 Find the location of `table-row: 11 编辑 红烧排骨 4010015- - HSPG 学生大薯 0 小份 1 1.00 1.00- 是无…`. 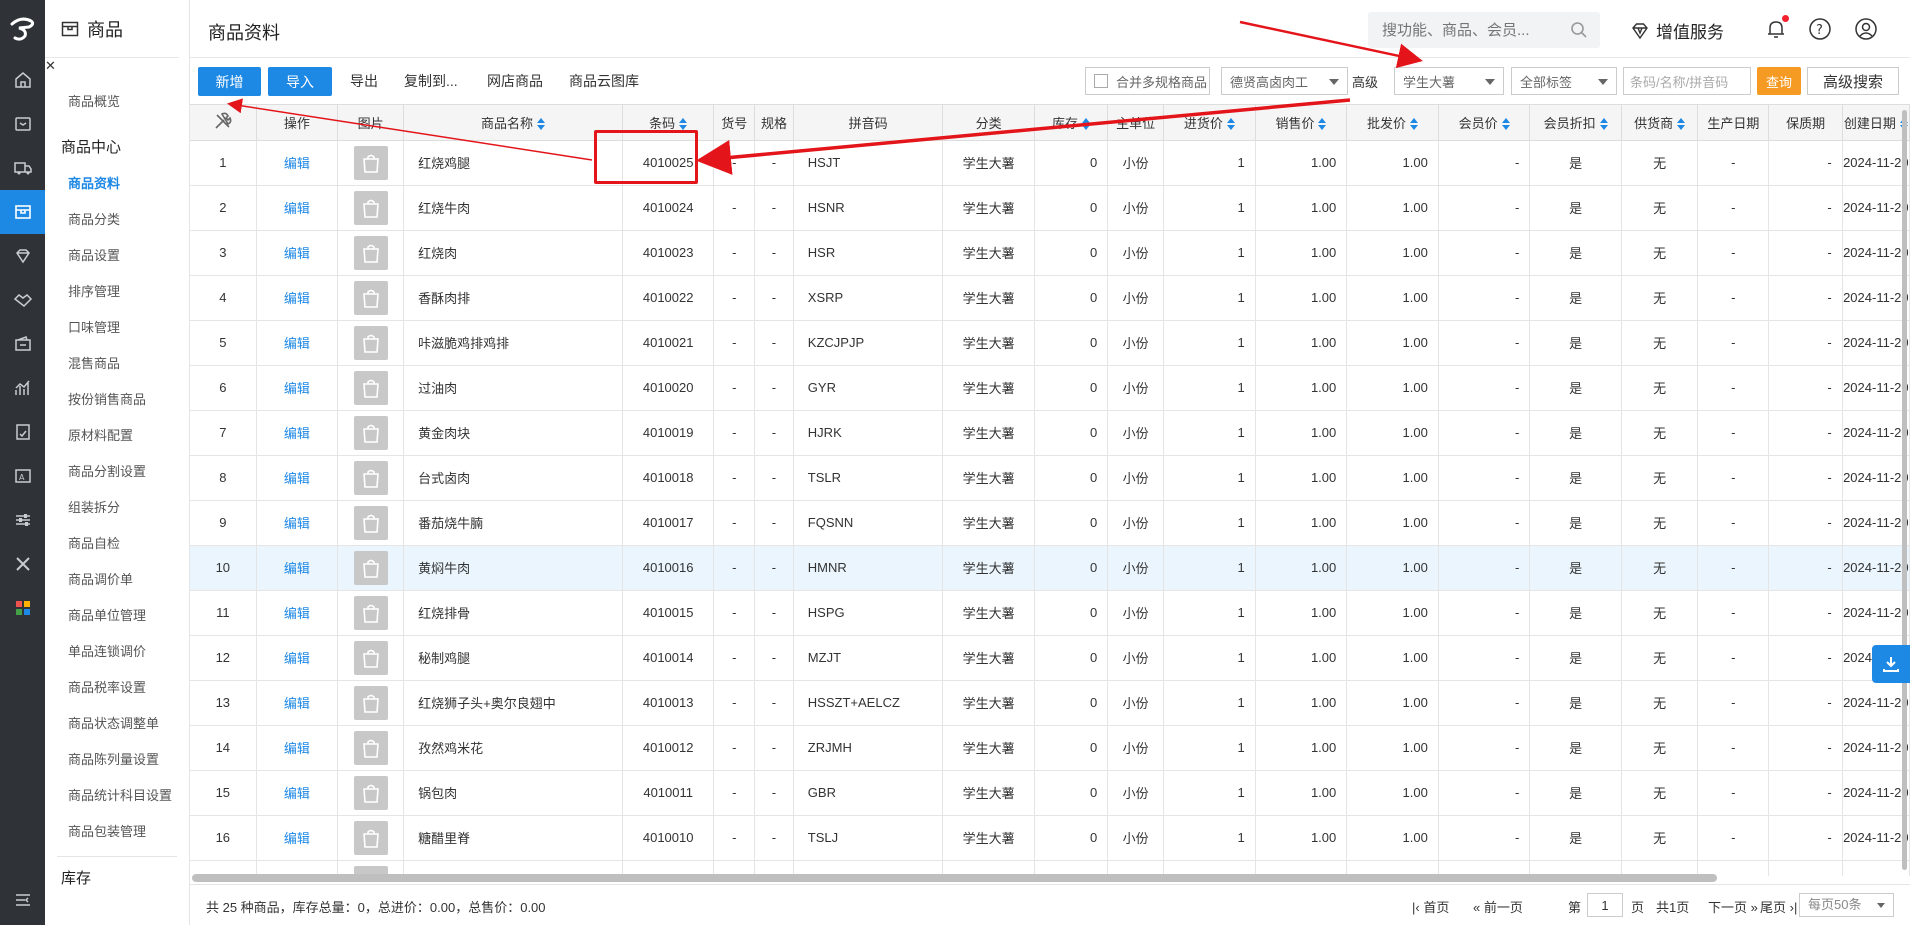

table-row: 11 编辑 红烧排骨 4010015- - HSPG 学生大薯 0 小份 1 1.00 1.00- 是无… is located at coordinates (1050, 613).